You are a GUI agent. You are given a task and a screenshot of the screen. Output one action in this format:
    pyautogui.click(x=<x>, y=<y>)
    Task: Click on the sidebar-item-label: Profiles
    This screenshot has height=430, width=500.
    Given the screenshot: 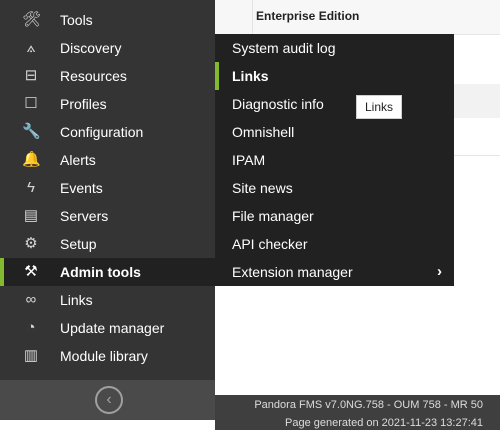 What is the action you would take?
    pyautogui.click(x=83, y=104)
    